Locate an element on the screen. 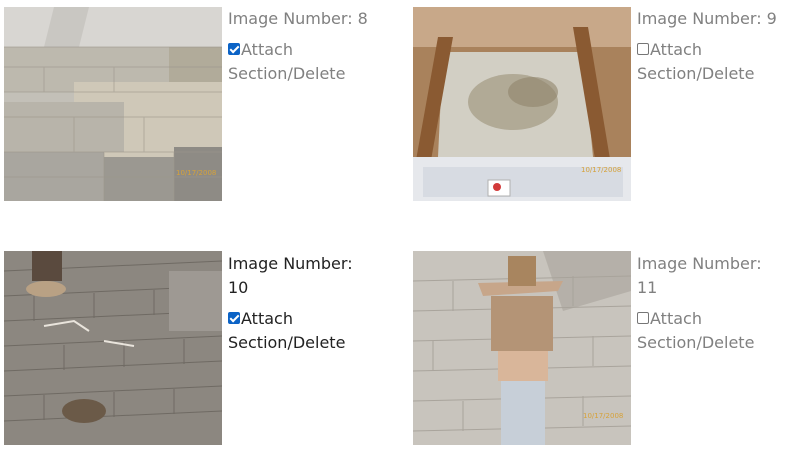 The image size is (790, 464). image-number-label: Image Number: 11 is located at coordinates (699, 275).